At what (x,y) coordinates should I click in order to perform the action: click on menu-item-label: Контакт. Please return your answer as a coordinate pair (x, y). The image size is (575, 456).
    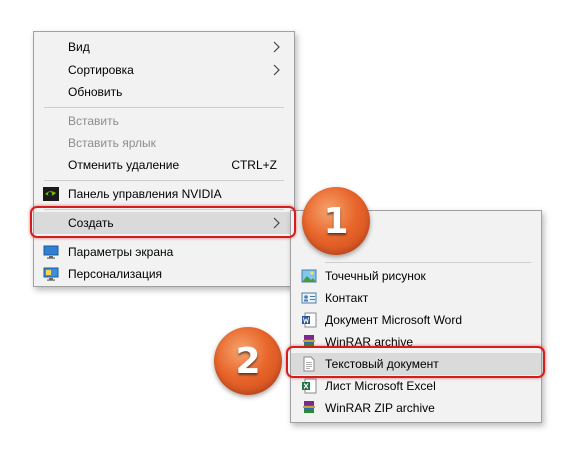
    Looking at the image, I should click on (347, 298).